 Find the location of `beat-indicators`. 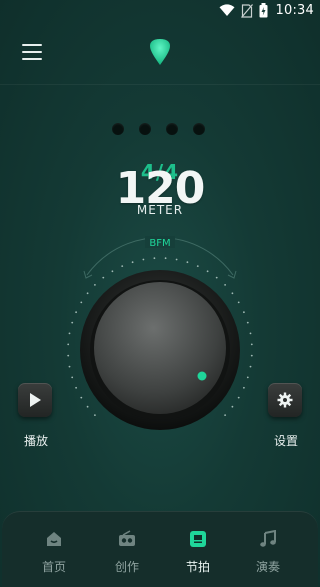

beat-indicators is located at coordinates (158, 129).